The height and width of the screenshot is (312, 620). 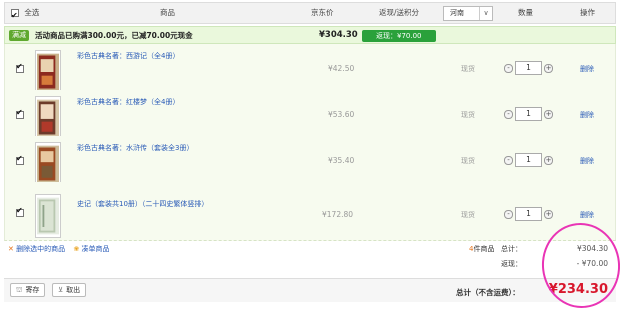 I want to click on close-icon: ✕, so click(x=11, y=249).